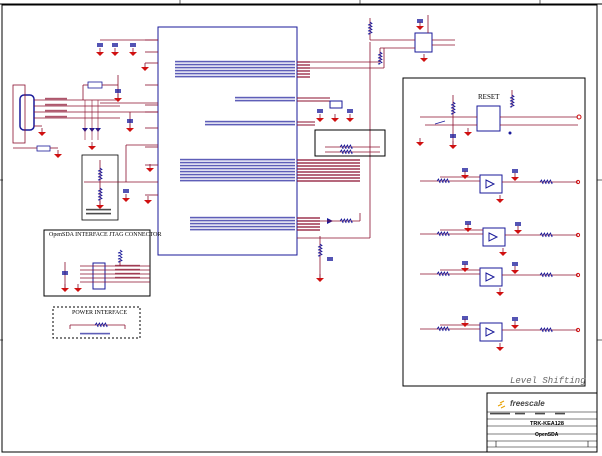 The image size is (602, 456). What do you see at coordinates (548, 381) in the screenshot?
I see `level-shifting-label: Level Shifting` at bounding box center [548, 381].